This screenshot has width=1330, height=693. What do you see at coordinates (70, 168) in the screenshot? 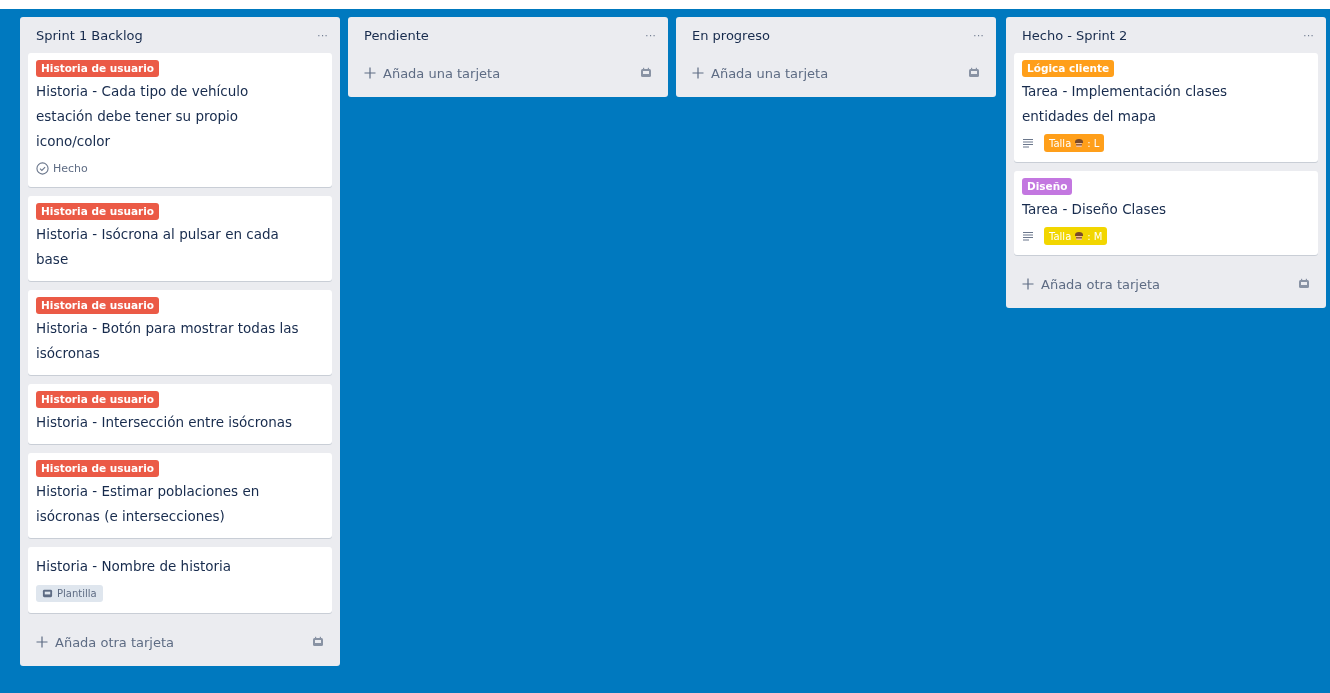
I see `done-badge-text: Hecho` at bounding box center [70, 168].